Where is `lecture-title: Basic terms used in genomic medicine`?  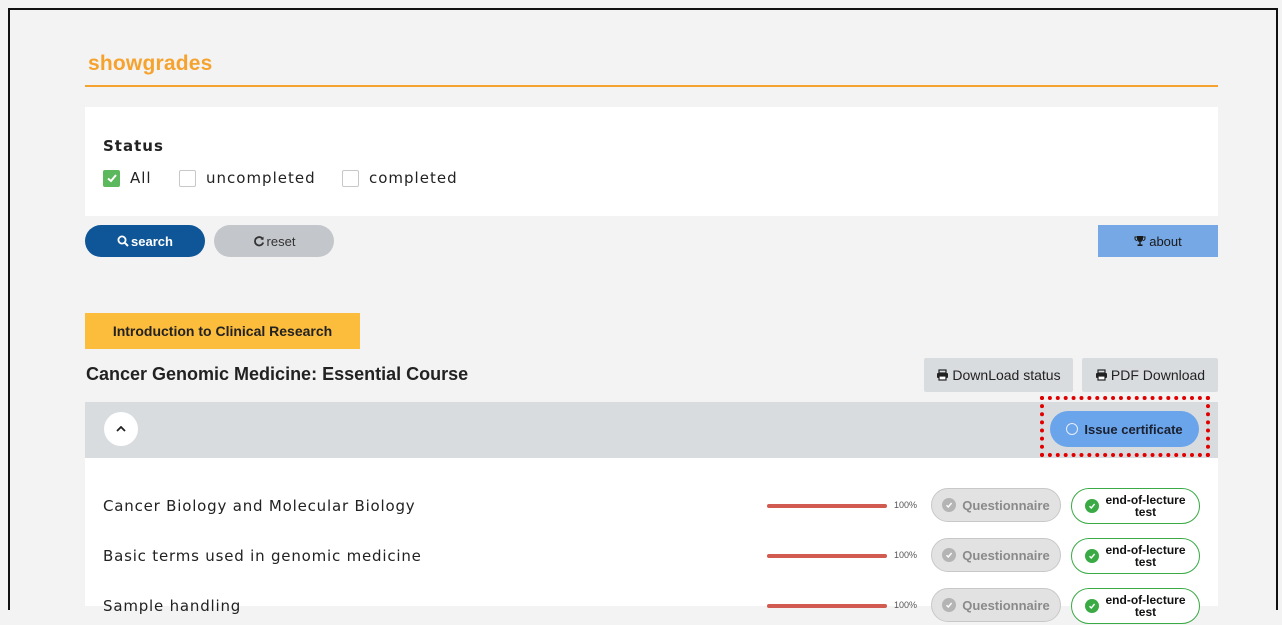 lecture-title: Basic terms used in genomic medicine is located at coordinates (262, 556).